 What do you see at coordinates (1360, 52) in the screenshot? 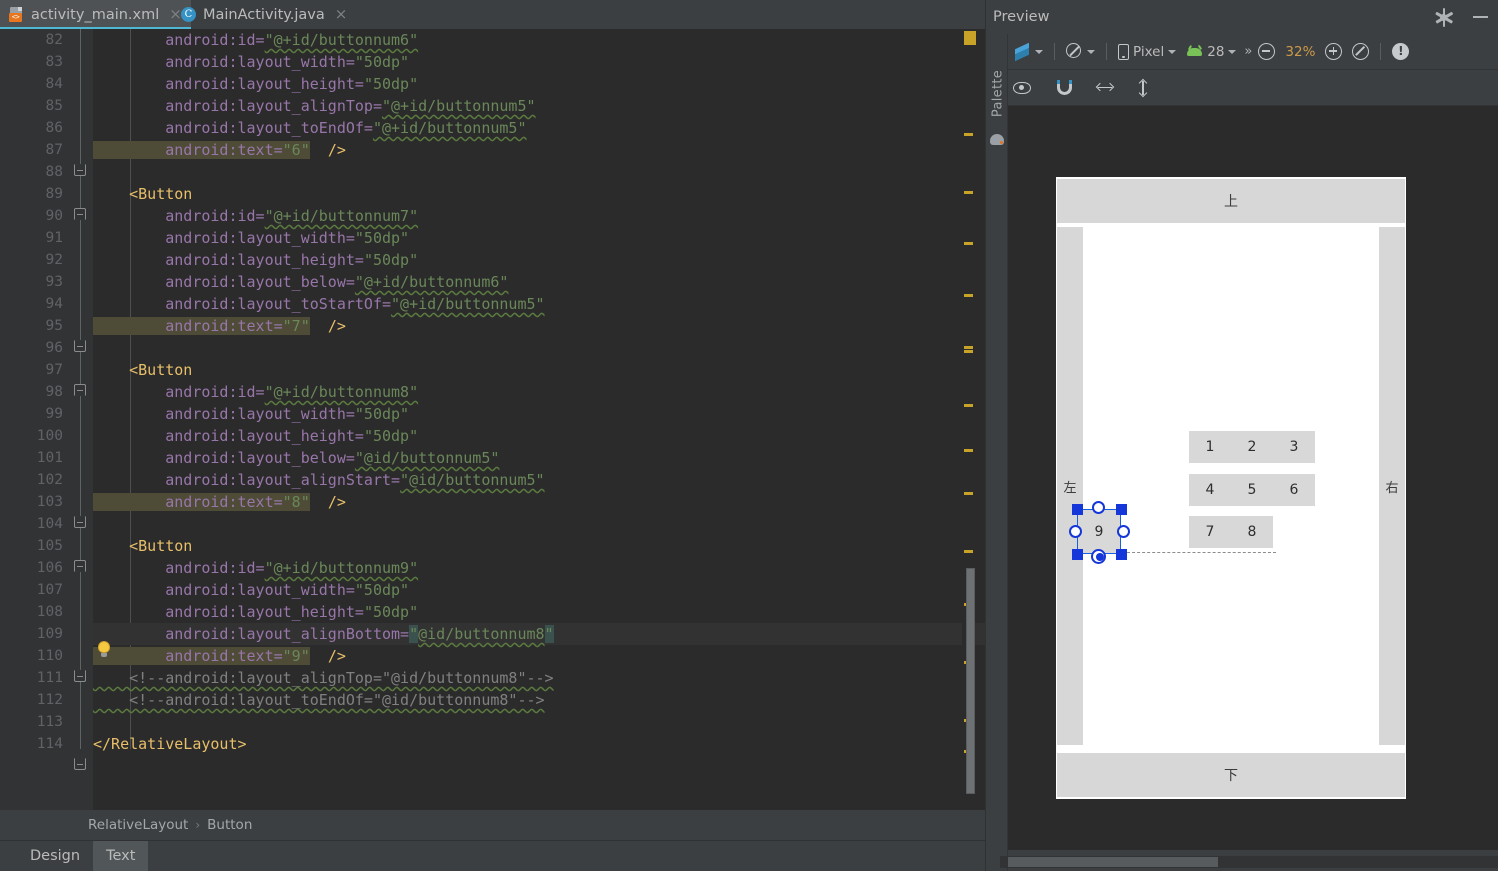
I see `zoom-fit-button` at bounding box center [1360, 52].